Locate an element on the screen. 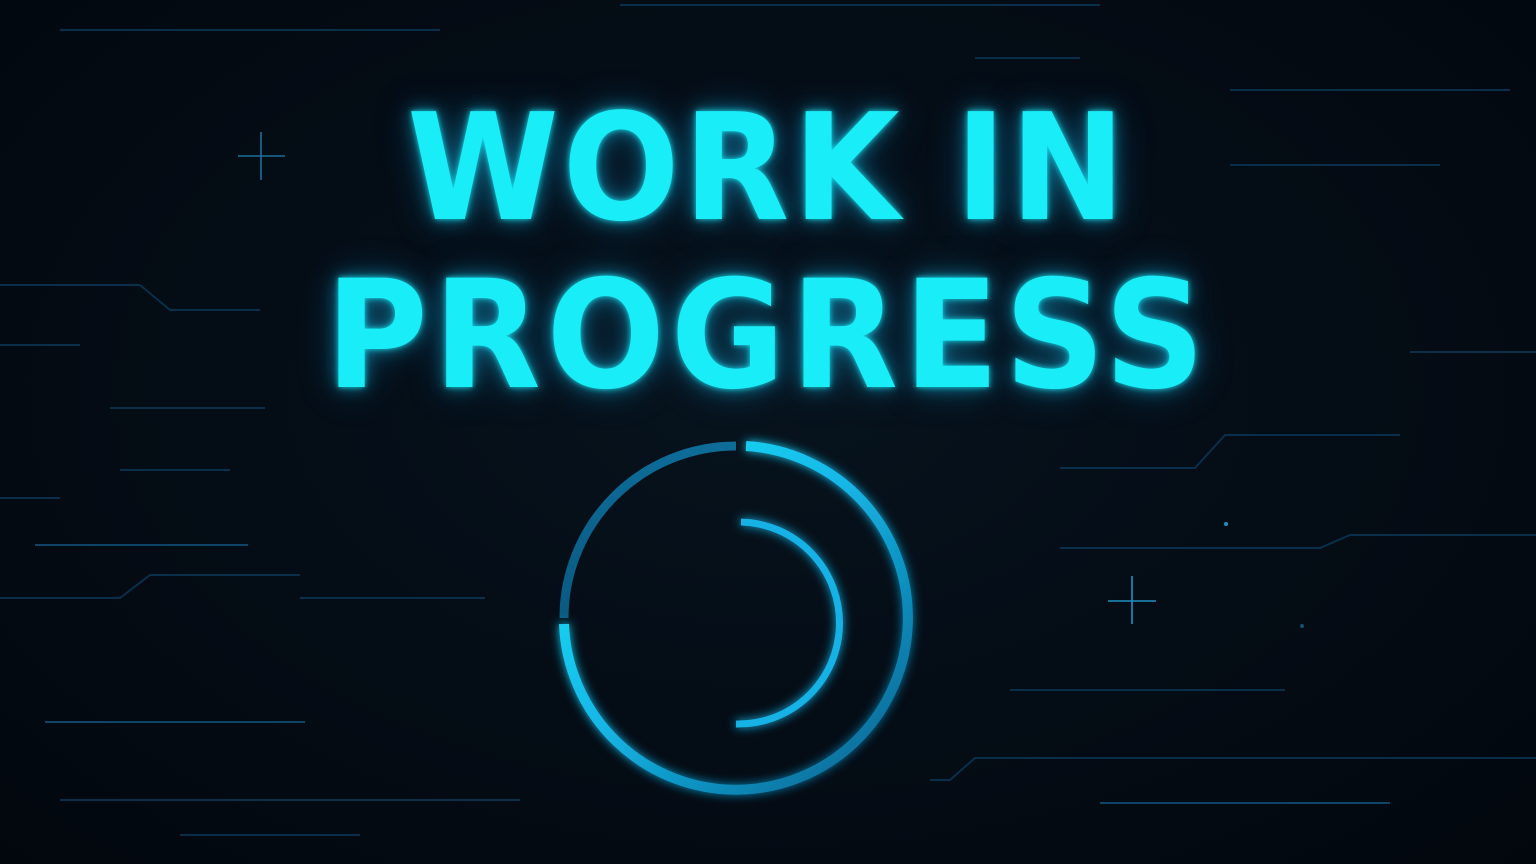 Image resolution: width=1536 pixels, height=864 pixels. spinner-outer-track is located at coordinates (648, 530).